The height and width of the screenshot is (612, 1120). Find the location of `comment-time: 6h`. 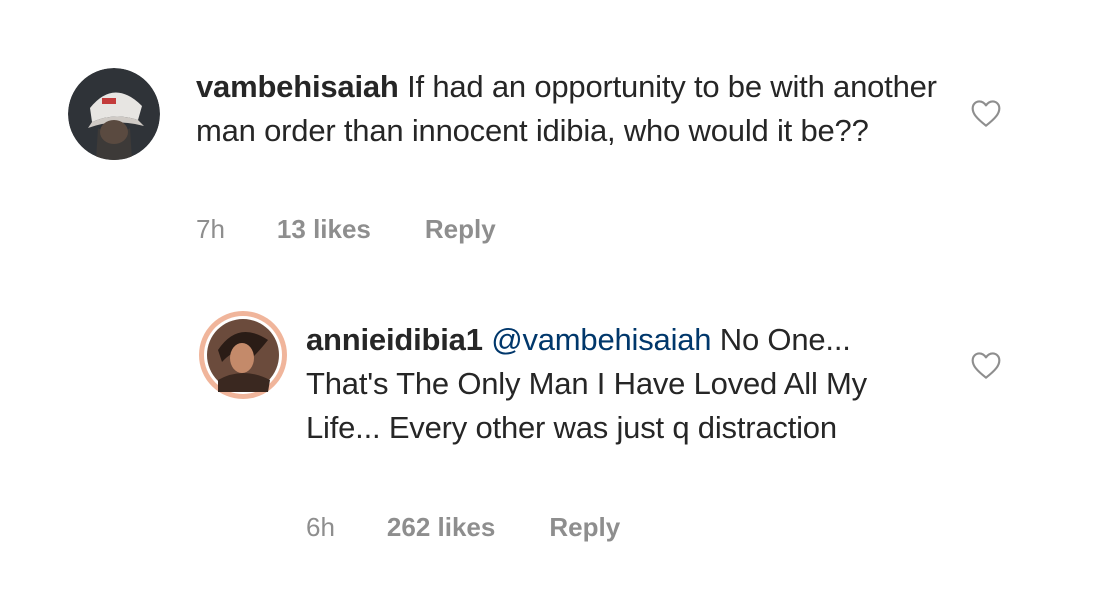

comment-time: 6h is located at coordinates (320, 527).